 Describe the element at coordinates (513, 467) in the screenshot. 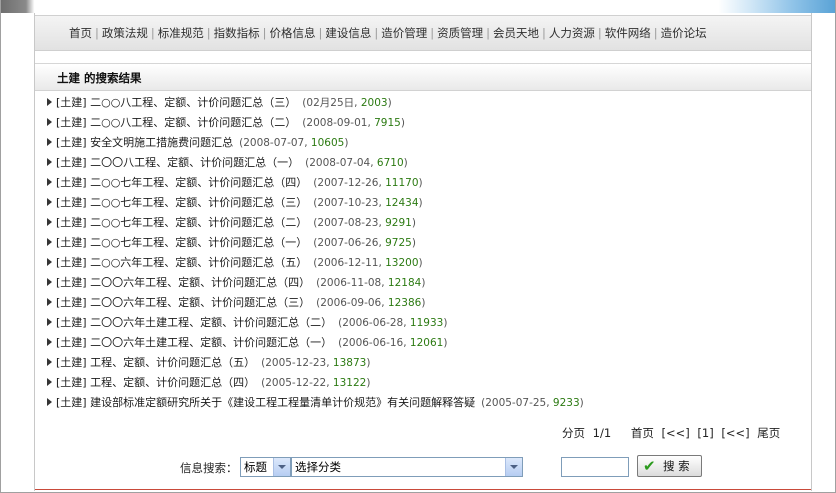

I see `chevron-down-icon` at that location.